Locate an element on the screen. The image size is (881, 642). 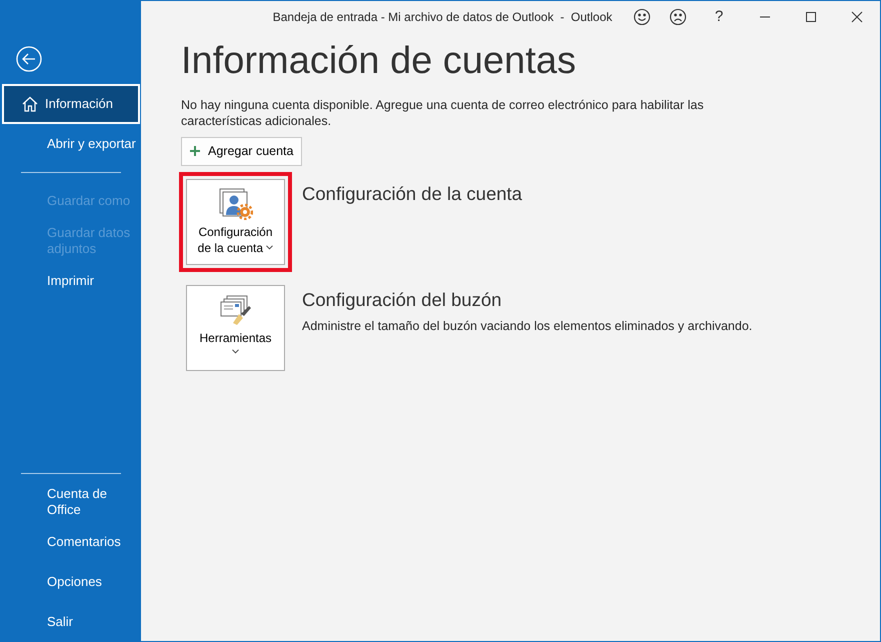
section-title: Configuración de la cuenta is located at coordinates (412, 194).